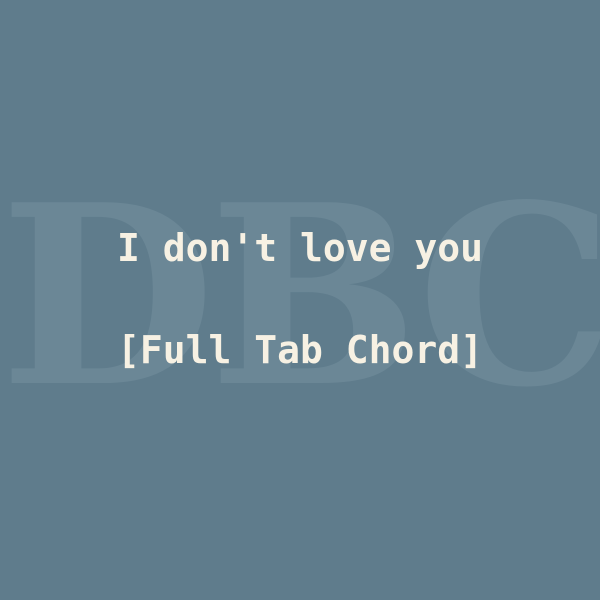  What do you see at coordinates (300, 350) in the screenshot?
I see `title-line-2: [Full Tab Chord]` at bounding box center [300, 350].